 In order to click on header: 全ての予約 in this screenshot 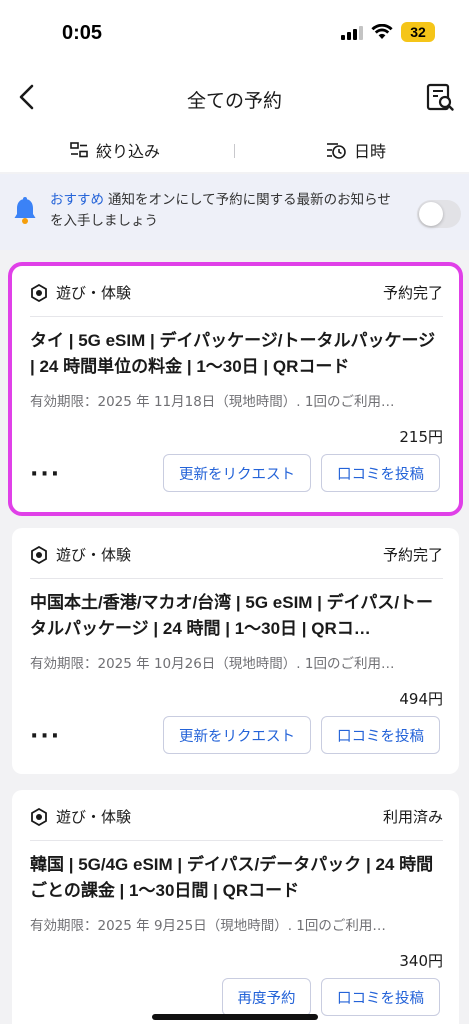, I will do `click(234, 97)`.